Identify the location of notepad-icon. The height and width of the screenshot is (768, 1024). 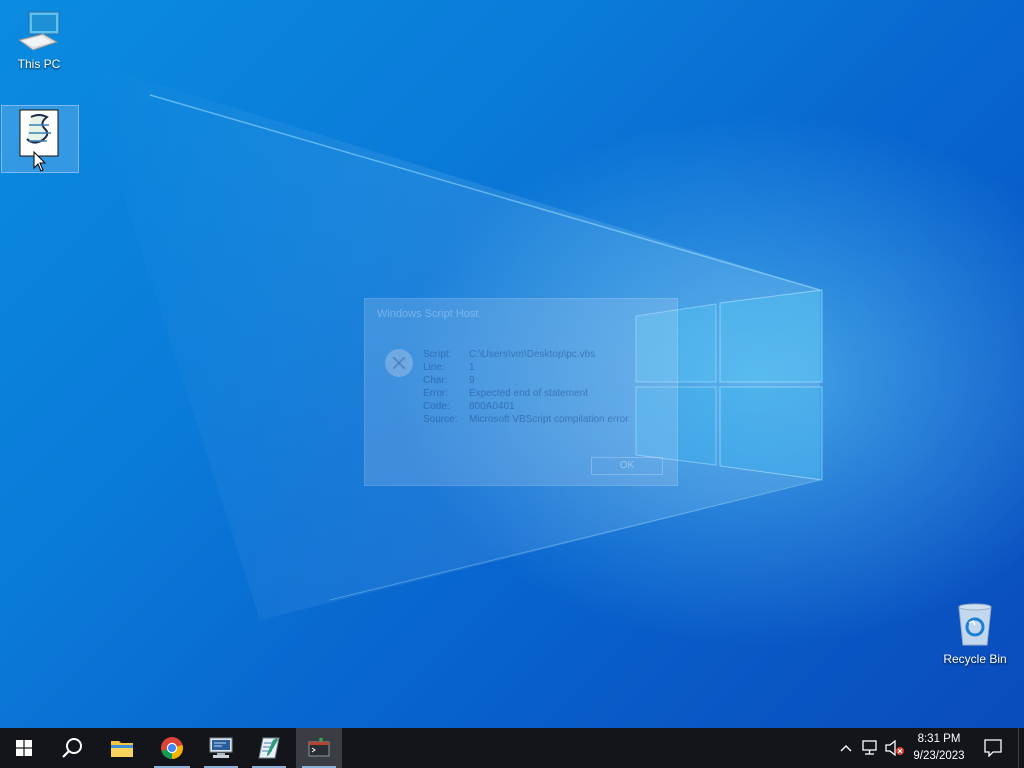
(269, 748).